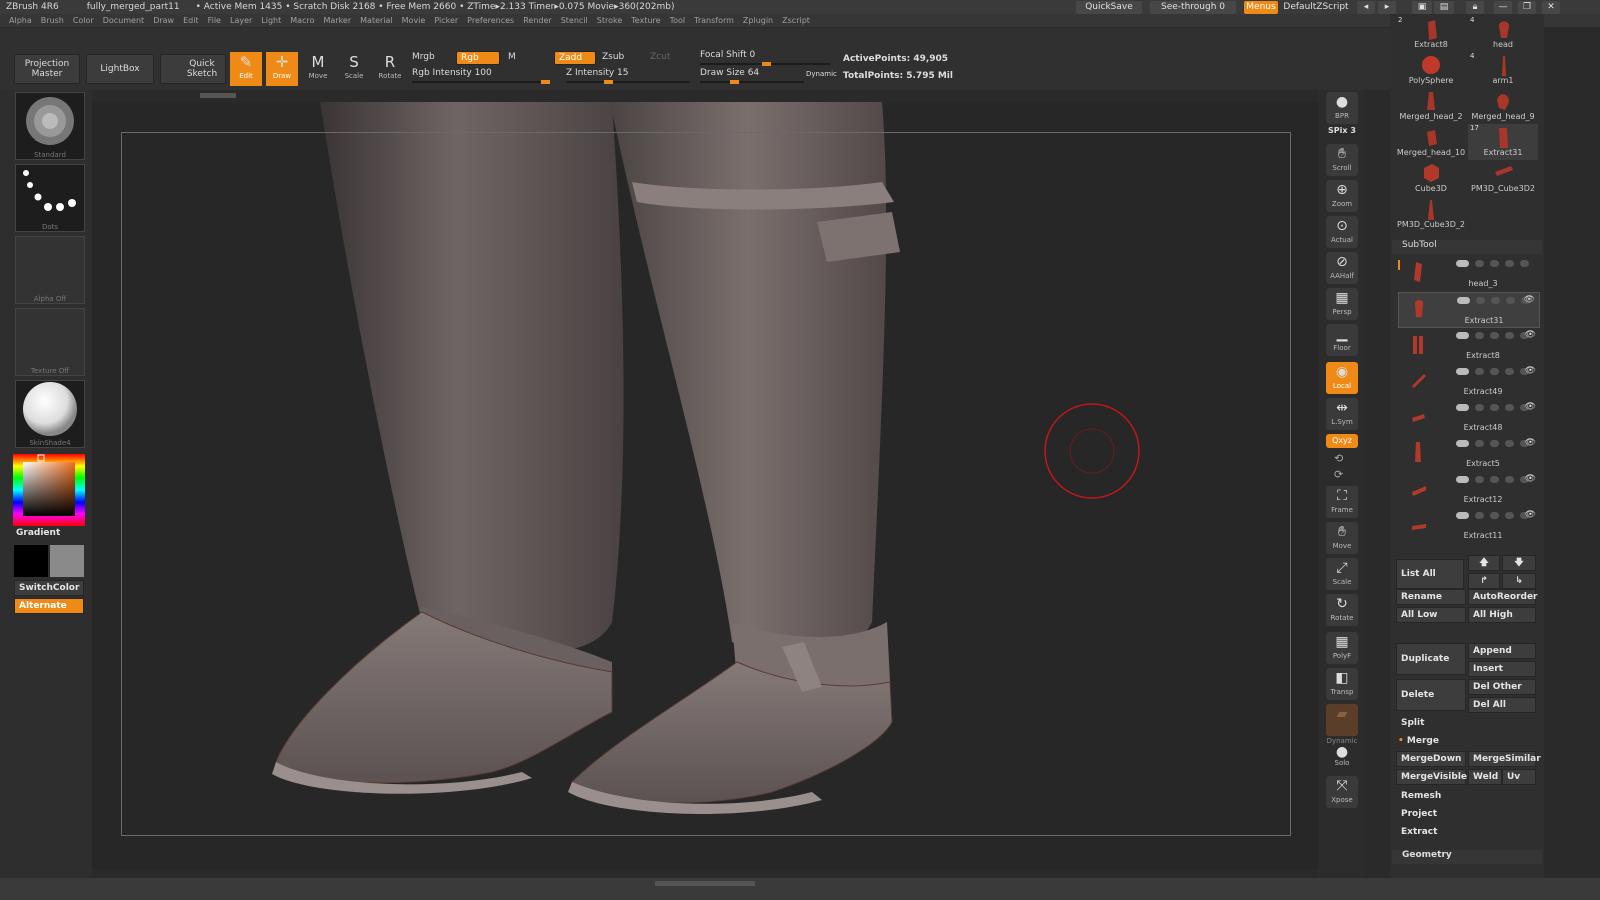 The width and height of the screenshot is (1600, 900). What do you see at coordinates (575, 58) in the screenshot?
I see `zadd-button: Zadd` at bounding box center [575, 58].